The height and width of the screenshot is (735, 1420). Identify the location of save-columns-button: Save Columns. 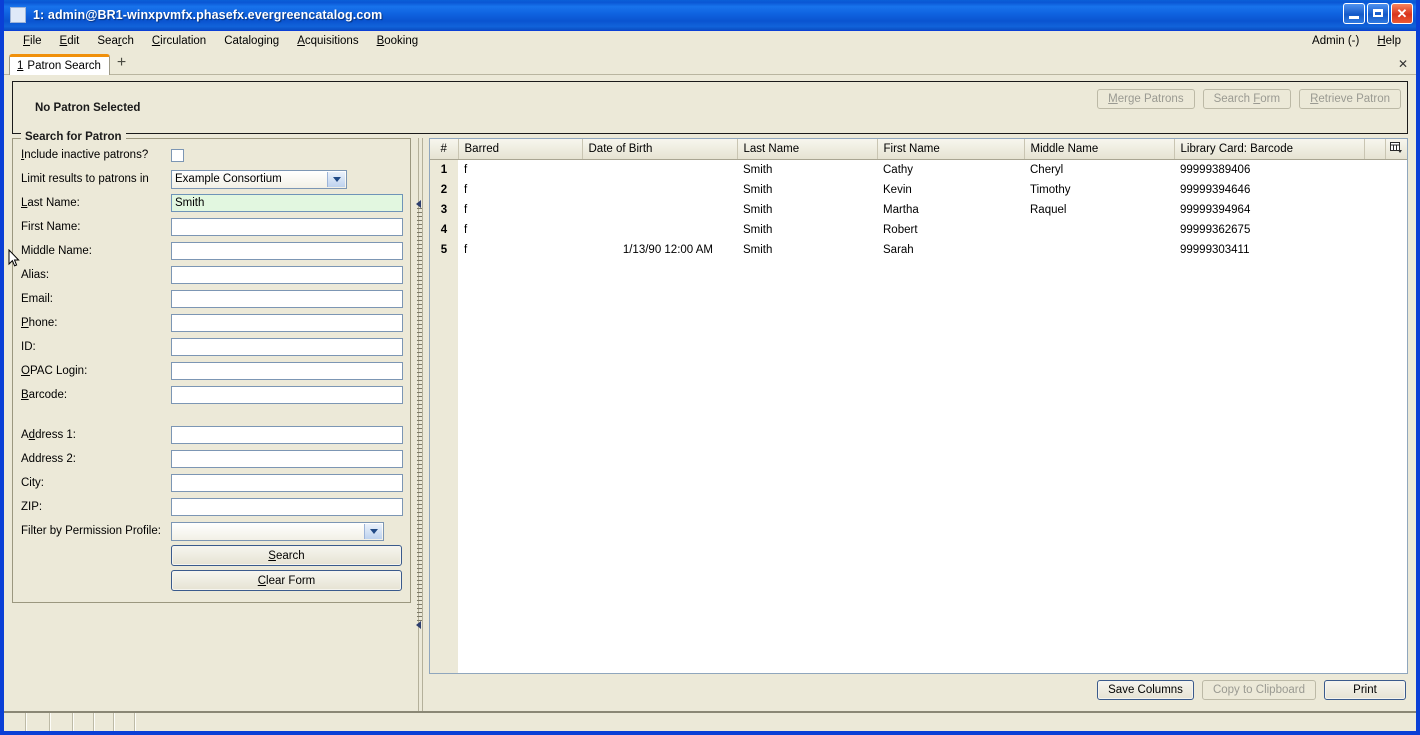
(1145, 690).